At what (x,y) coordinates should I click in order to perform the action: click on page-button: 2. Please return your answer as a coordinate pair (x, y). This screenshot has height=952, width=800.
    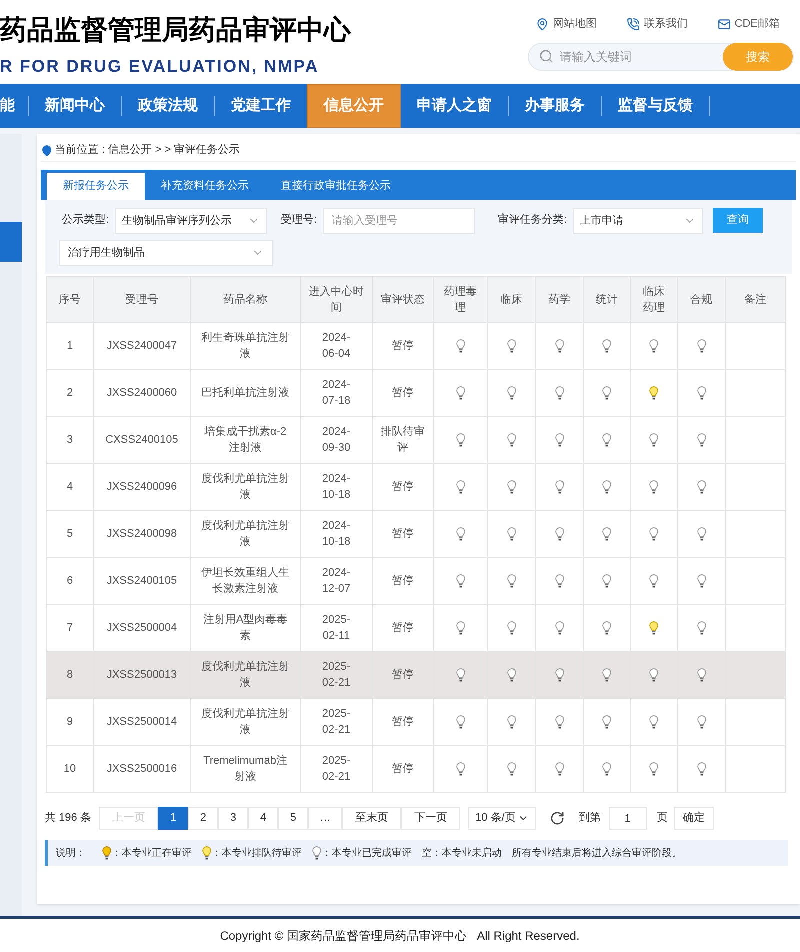
    Looking at the image, I should click on (203, 818).